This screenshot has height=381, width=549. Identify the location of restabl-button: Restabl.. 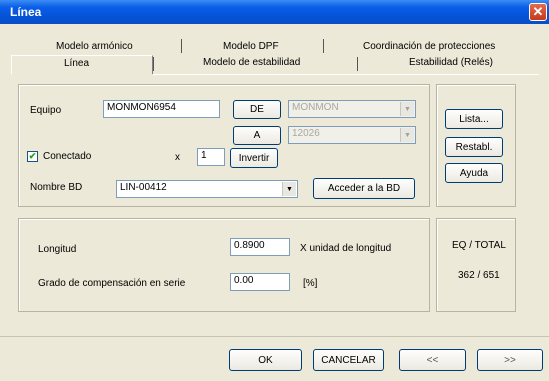
(474, 147).